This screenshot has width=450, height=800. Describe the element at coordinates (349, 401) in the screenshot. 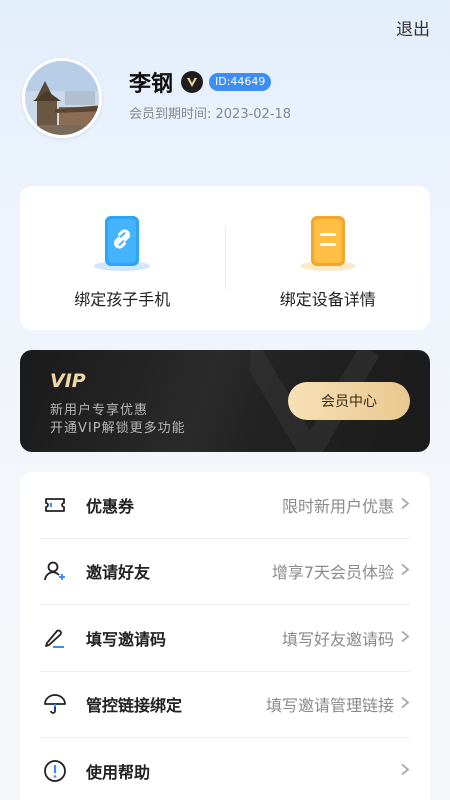

I see `member-center-button: 会员中心` at that location.